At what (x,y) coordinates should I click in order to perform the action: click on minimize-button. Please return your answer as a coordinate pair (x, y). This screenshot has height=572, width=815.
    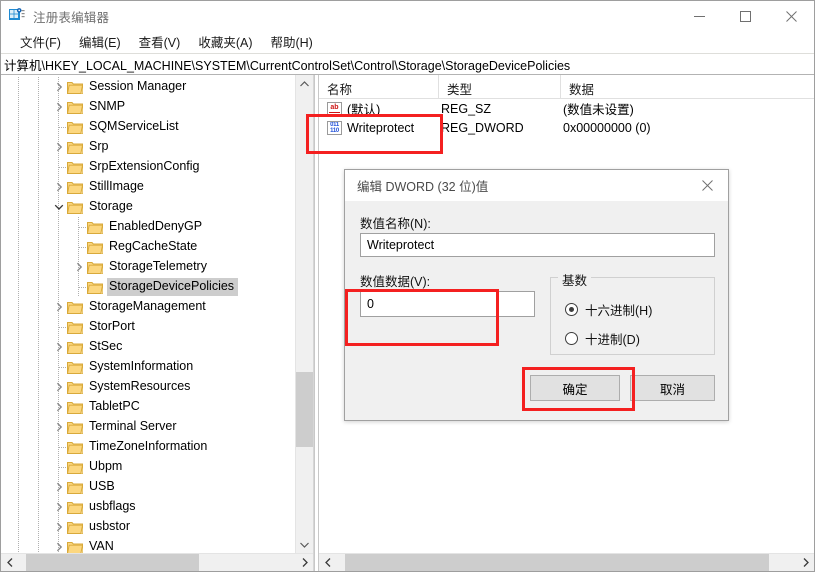
    Looking at the image, I should click on (699, 16).